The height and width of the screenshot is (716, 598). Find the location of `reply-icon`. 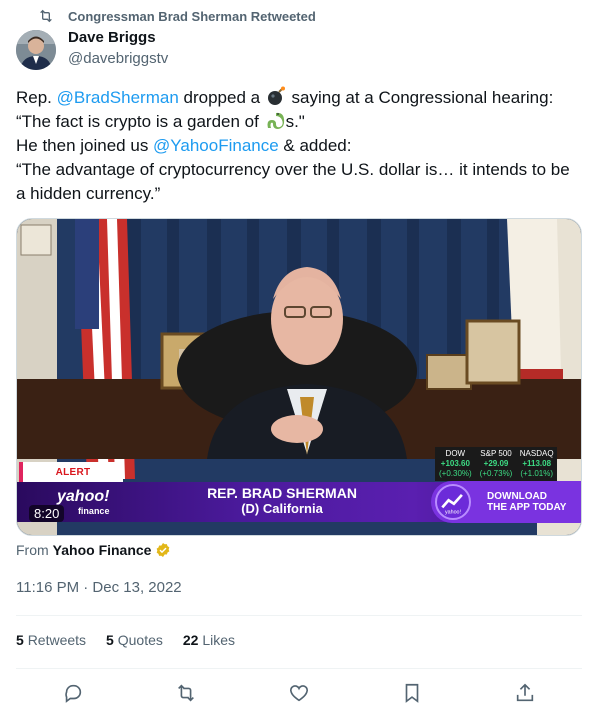

reply-icon is located at coordinates (73, 693).